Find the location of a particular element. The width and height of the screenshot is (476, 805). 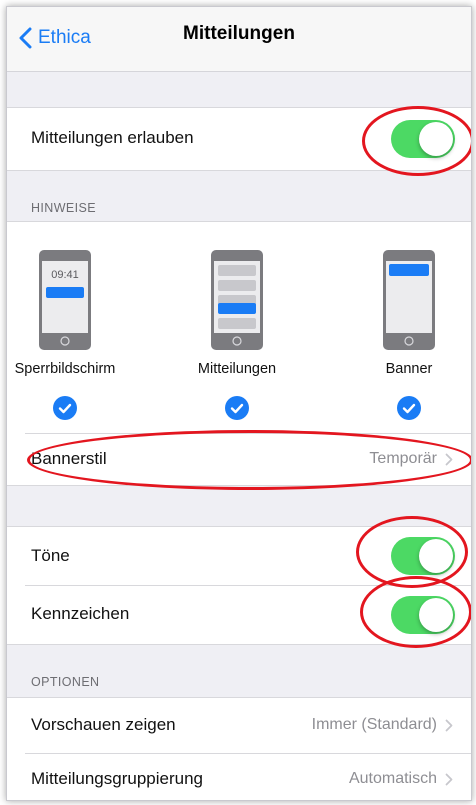

badges-toggle is located at coordinates (423, 615).